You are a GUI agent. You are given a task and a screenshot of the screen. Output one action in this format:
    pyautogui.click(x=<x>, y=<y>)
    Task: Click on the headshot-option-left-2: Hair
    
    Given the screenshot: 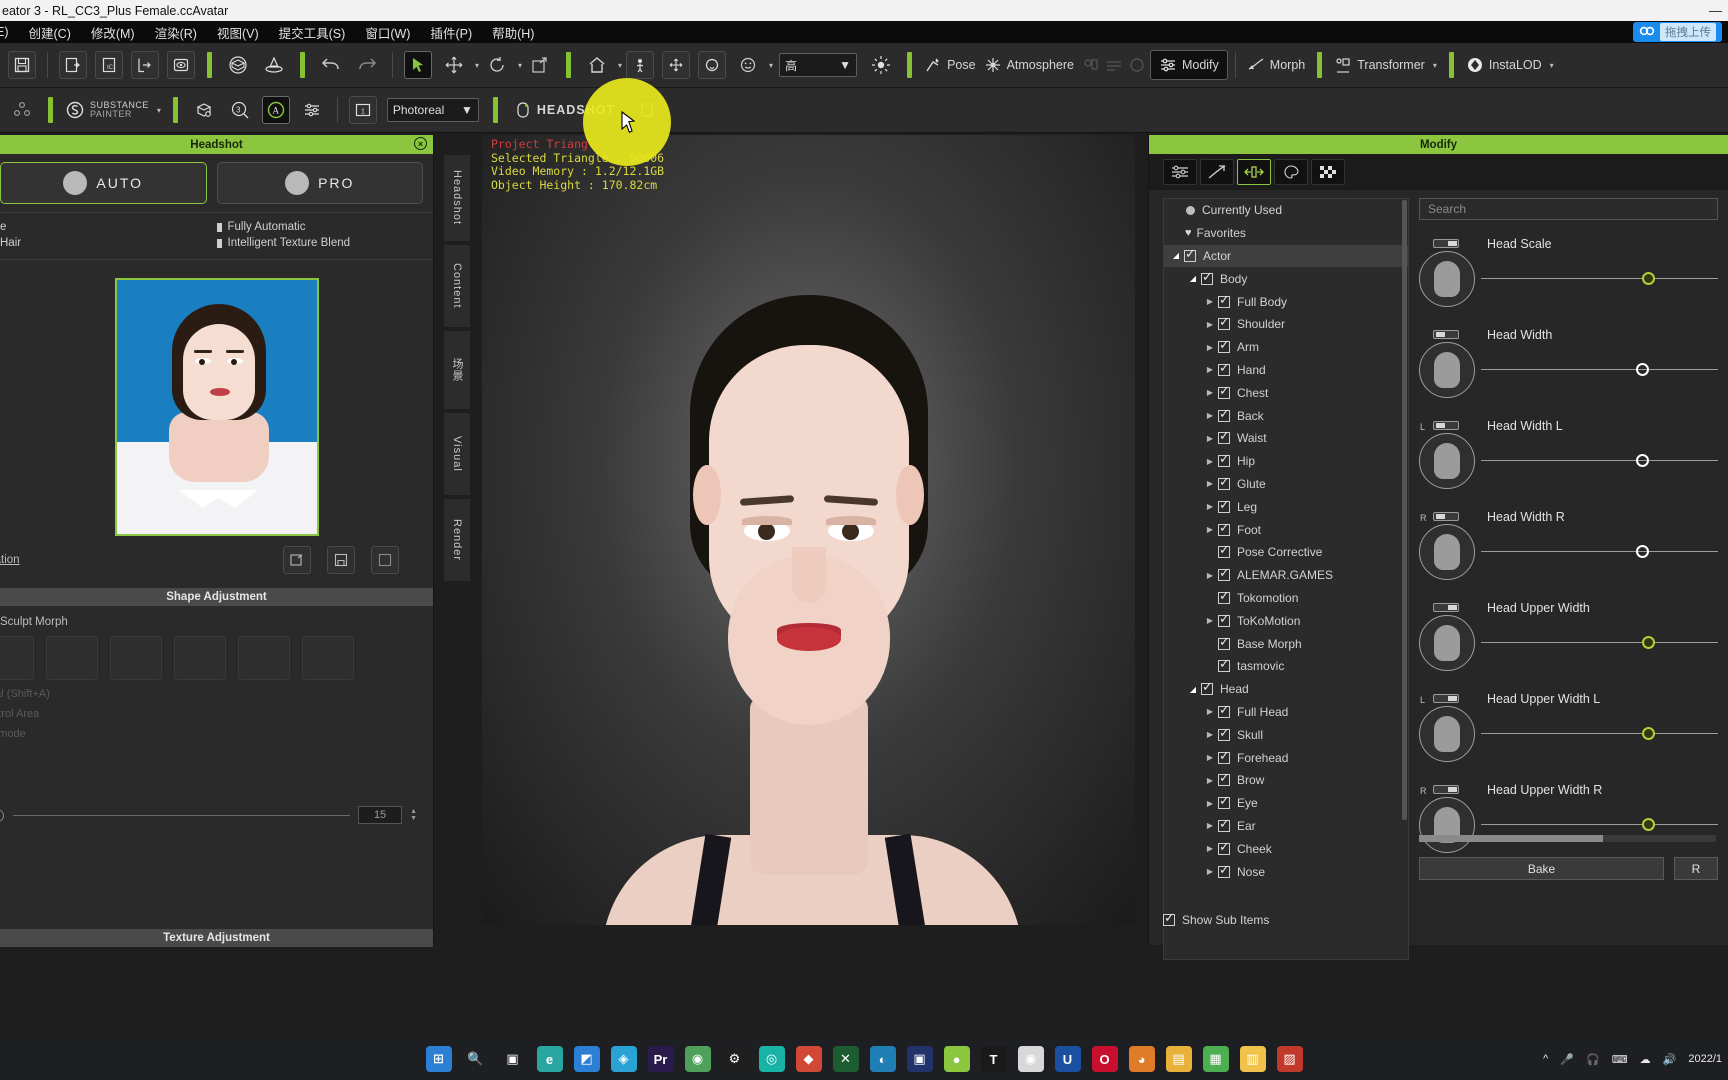 What is the action you would take?
    pyautogui.click(x=108, y=243)
    